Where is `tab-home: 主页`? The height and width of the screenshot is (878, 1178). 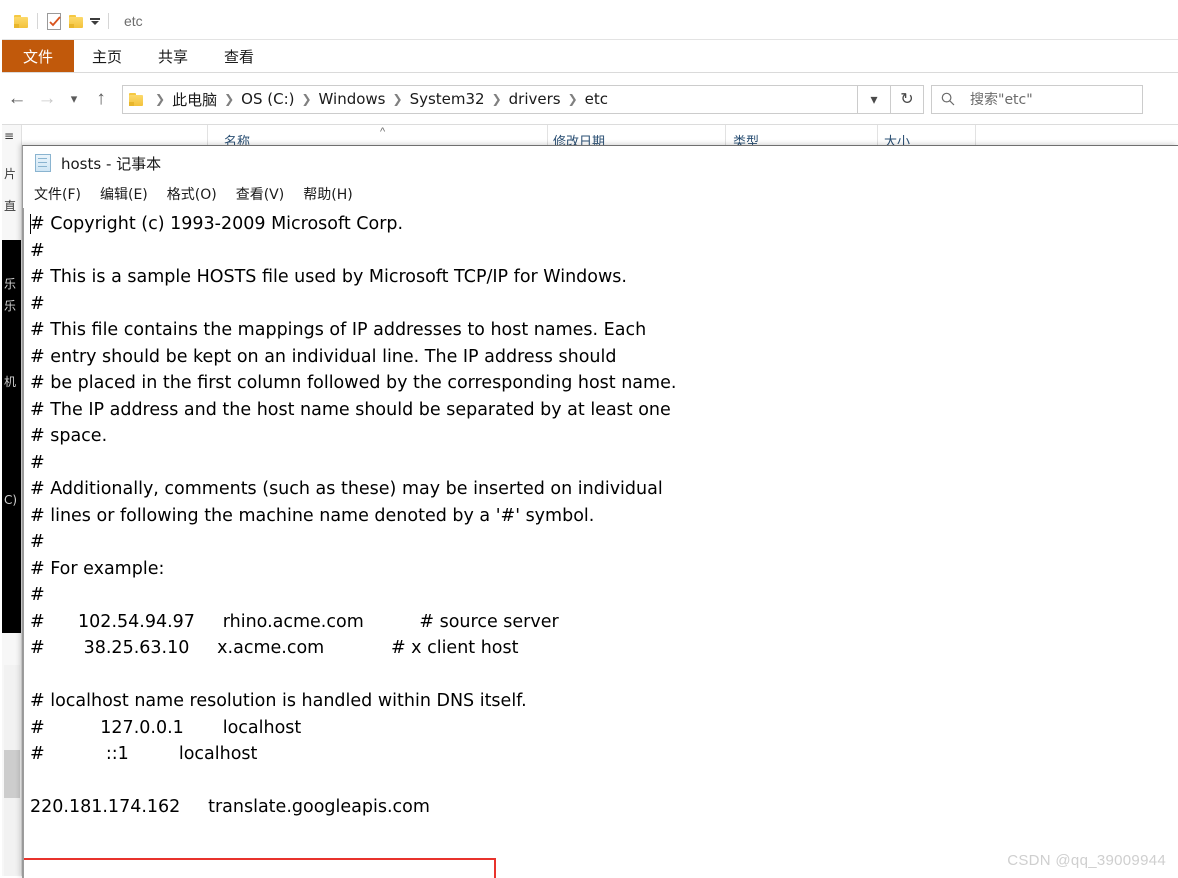 tab-home: 主页 is located at coordinates (107, 56).